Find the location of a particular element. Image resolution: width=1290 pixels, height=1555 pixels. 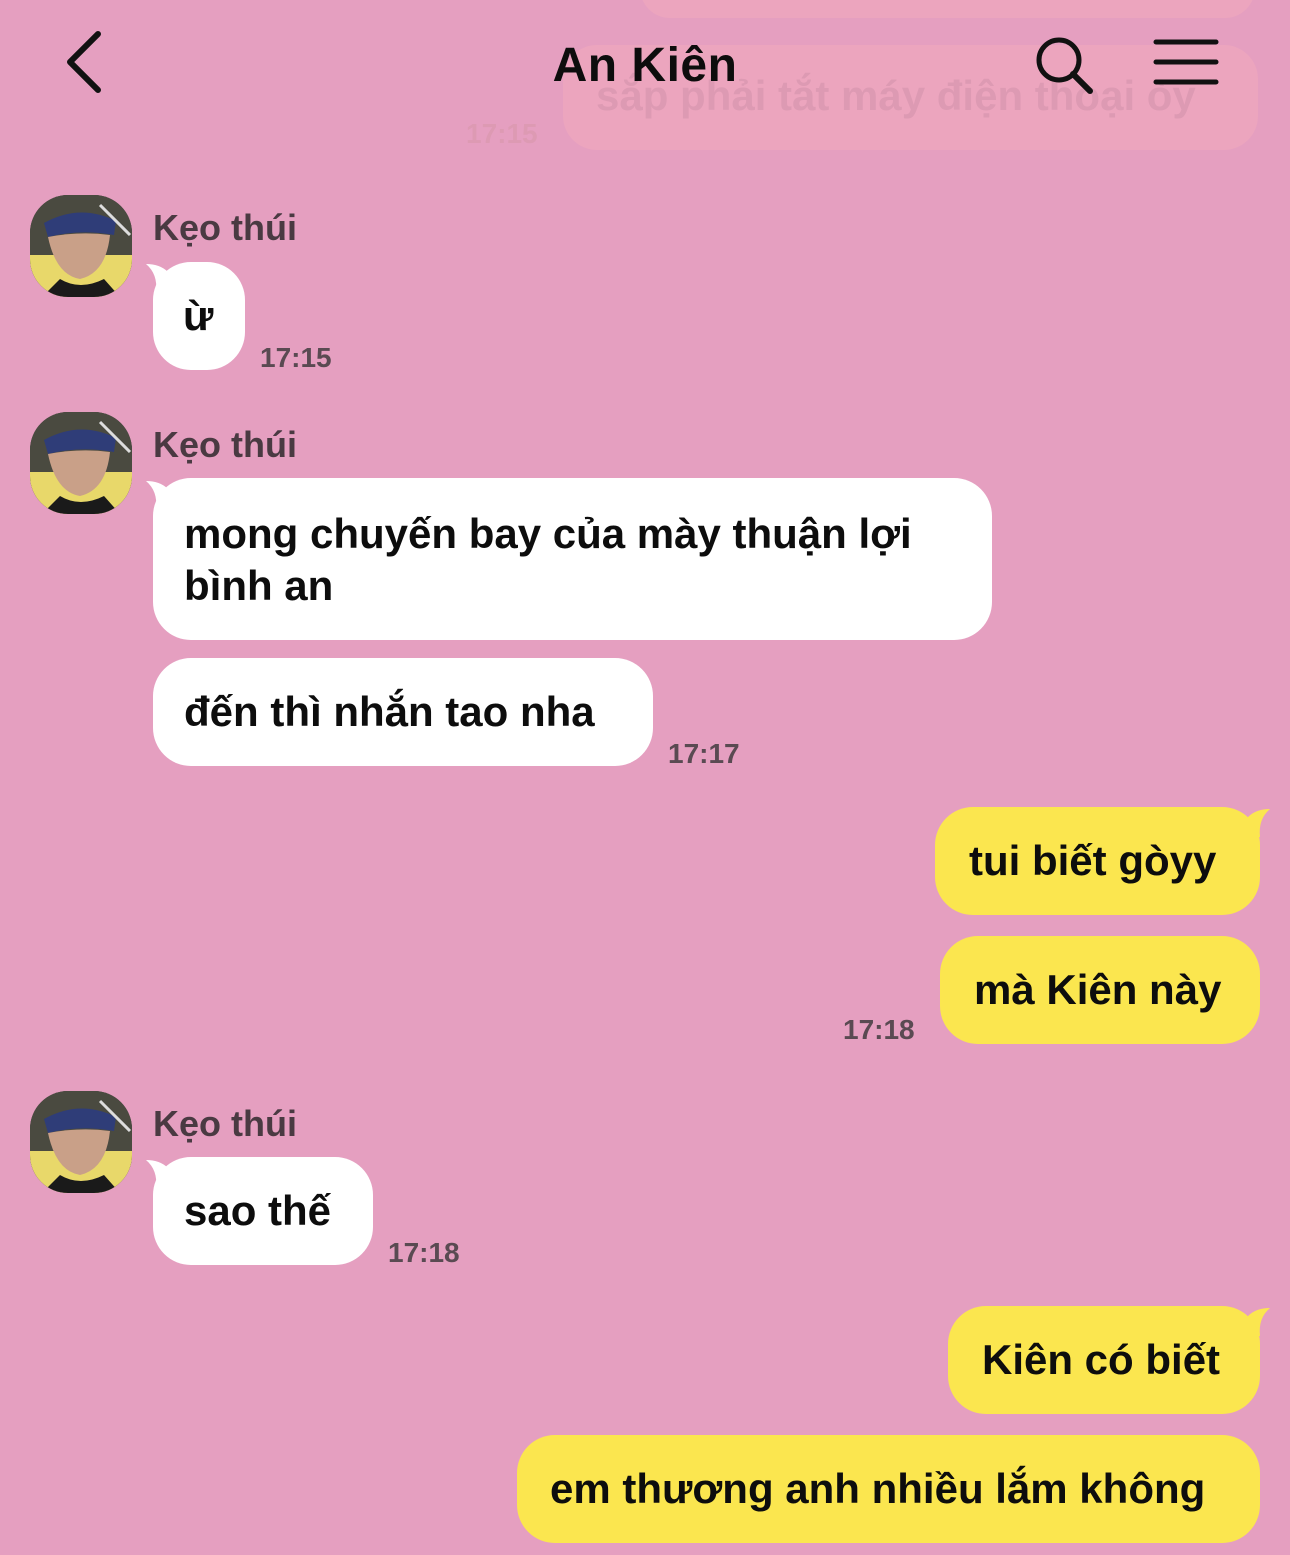

message-text: đến thì nhắn tao nha is located at coordinates (389, 711).